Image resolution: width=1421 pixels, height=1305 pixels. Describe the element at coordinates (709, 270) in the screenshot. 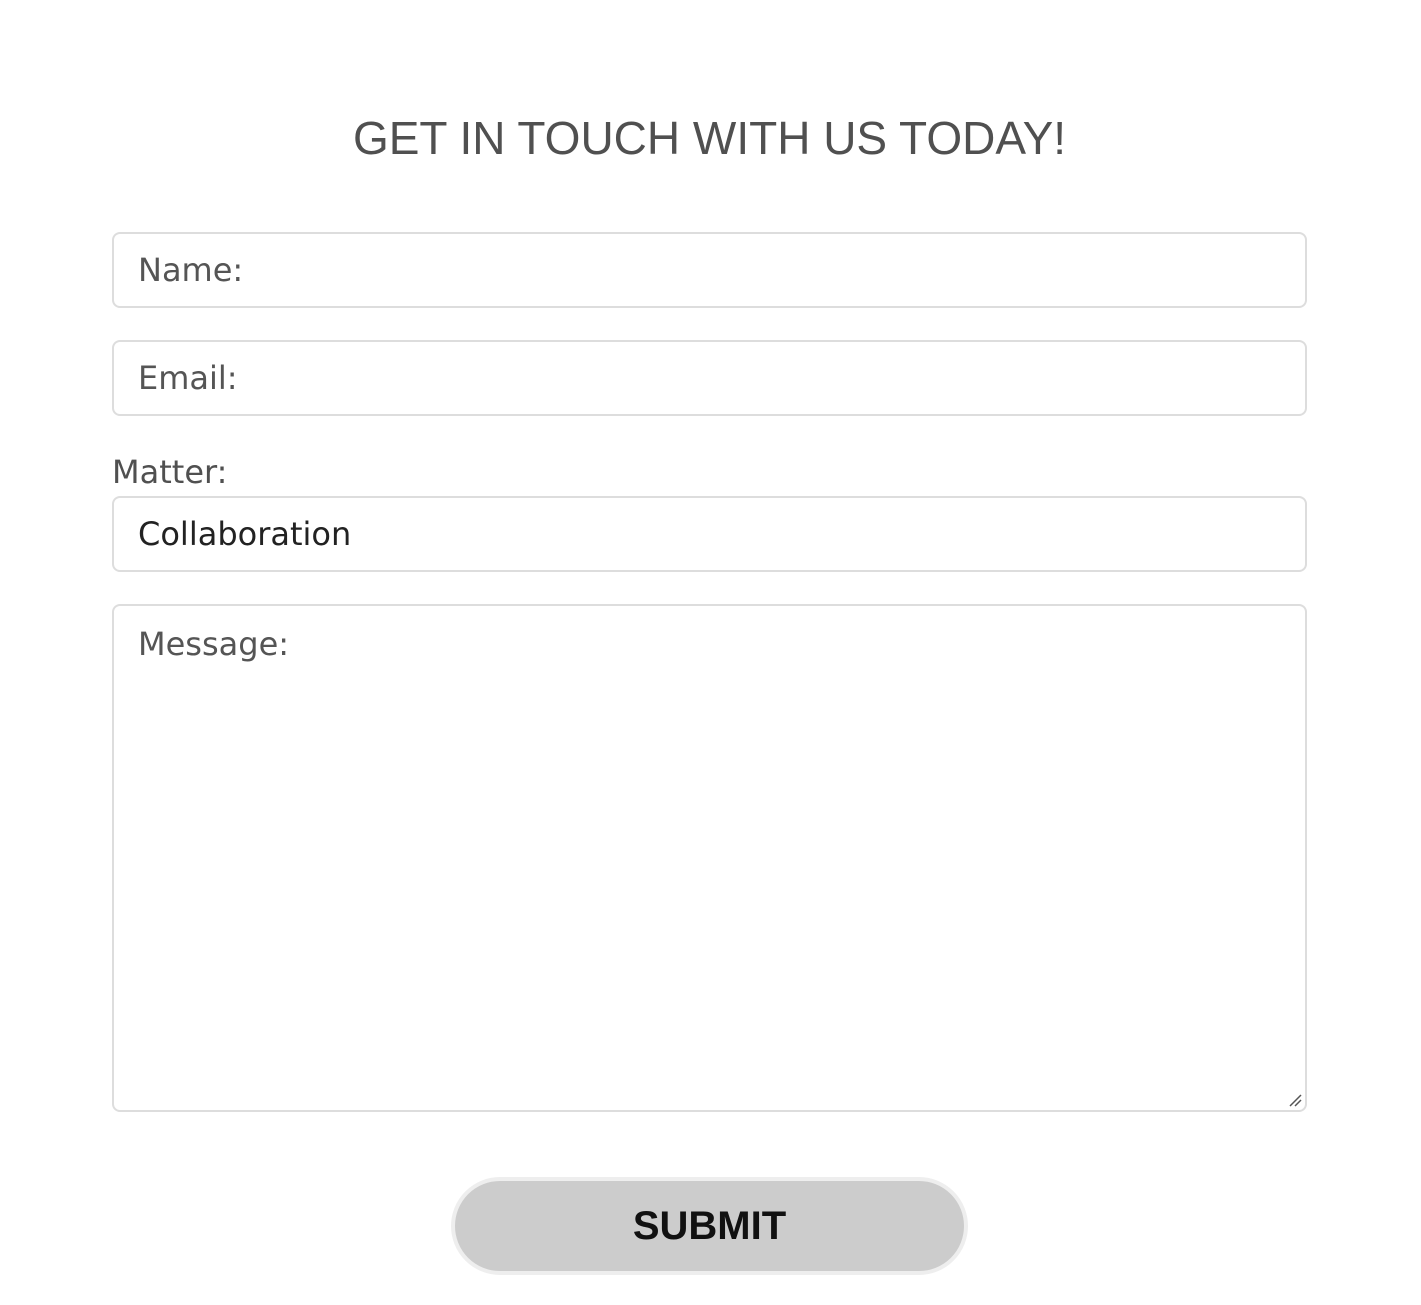

I see `name-field: Name:` at that location.